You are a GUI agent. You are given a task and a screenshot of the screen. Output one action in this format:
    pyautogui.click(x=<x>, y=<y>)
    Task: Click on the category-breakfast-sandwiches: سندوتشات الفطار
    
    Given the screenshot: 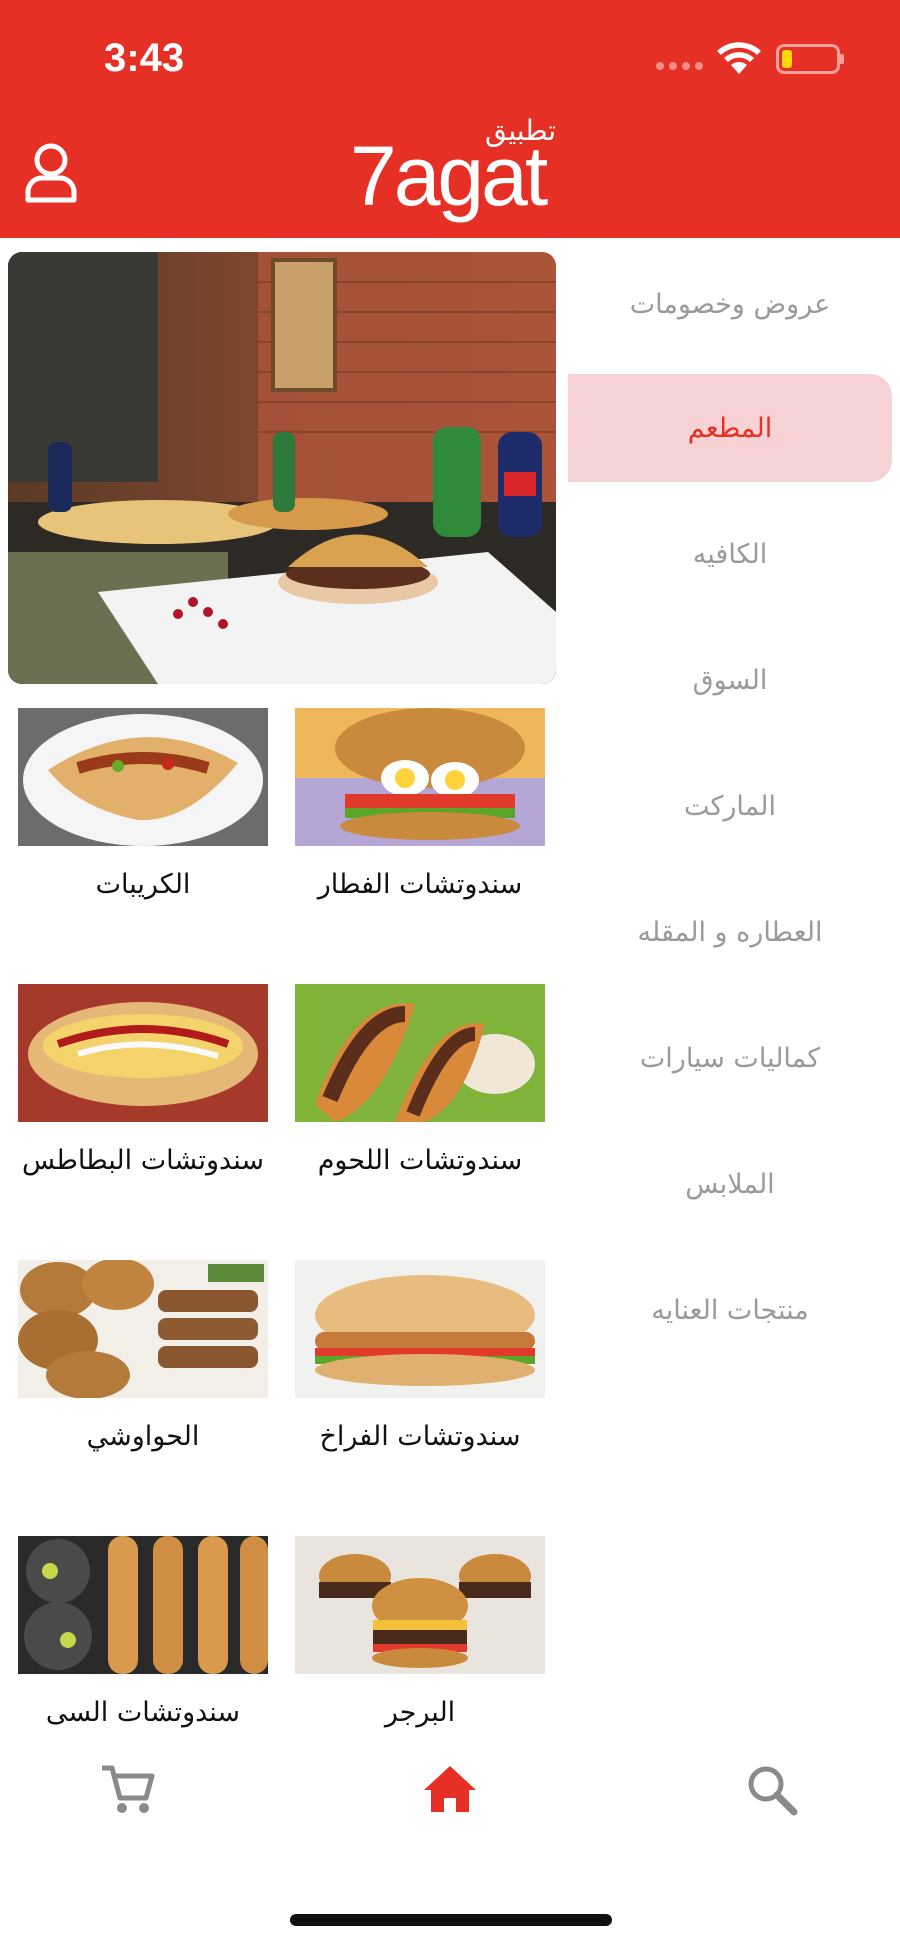 What is the action you would take?
    pyautogui.click(x=420, y=810)
    